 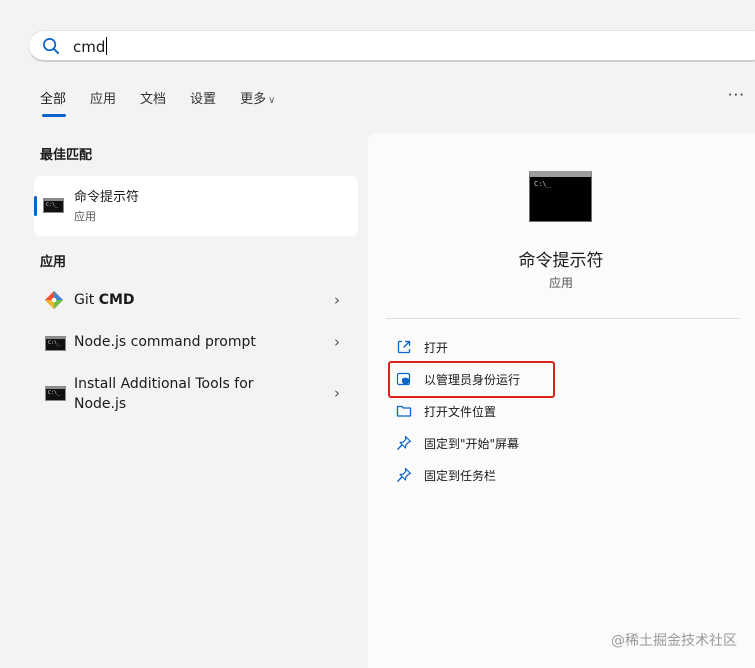 What do you see at coordinates (53, 262) in the screenshot?
I see `apps-heading: 应用` at bounding box center [53, 262].